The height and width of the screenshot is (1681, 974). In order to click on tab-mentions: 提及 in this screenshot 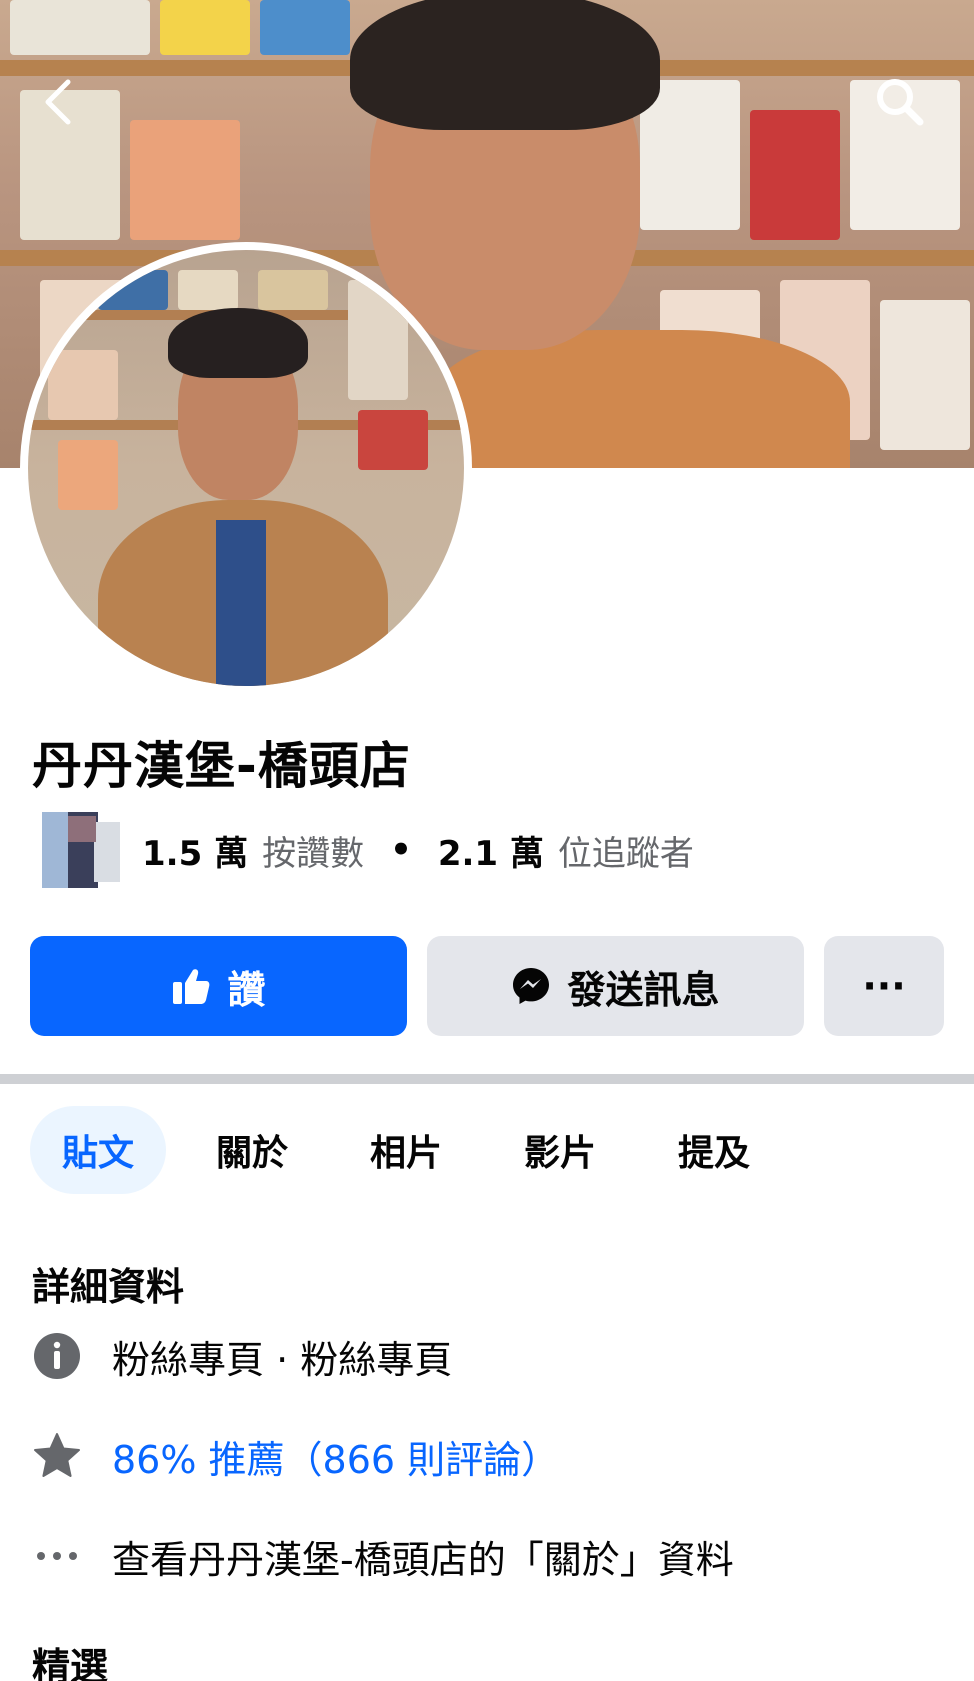, I will do `click(714, 1150)`.